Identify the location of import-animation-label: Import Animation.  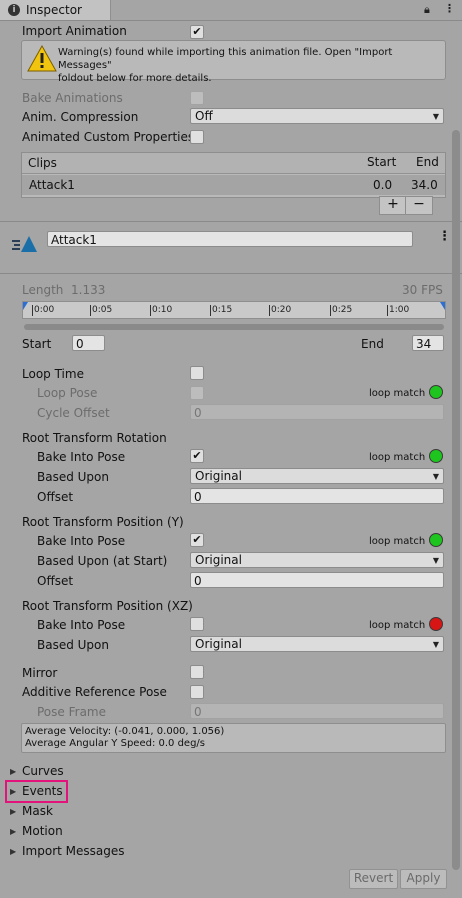
(74, 31).